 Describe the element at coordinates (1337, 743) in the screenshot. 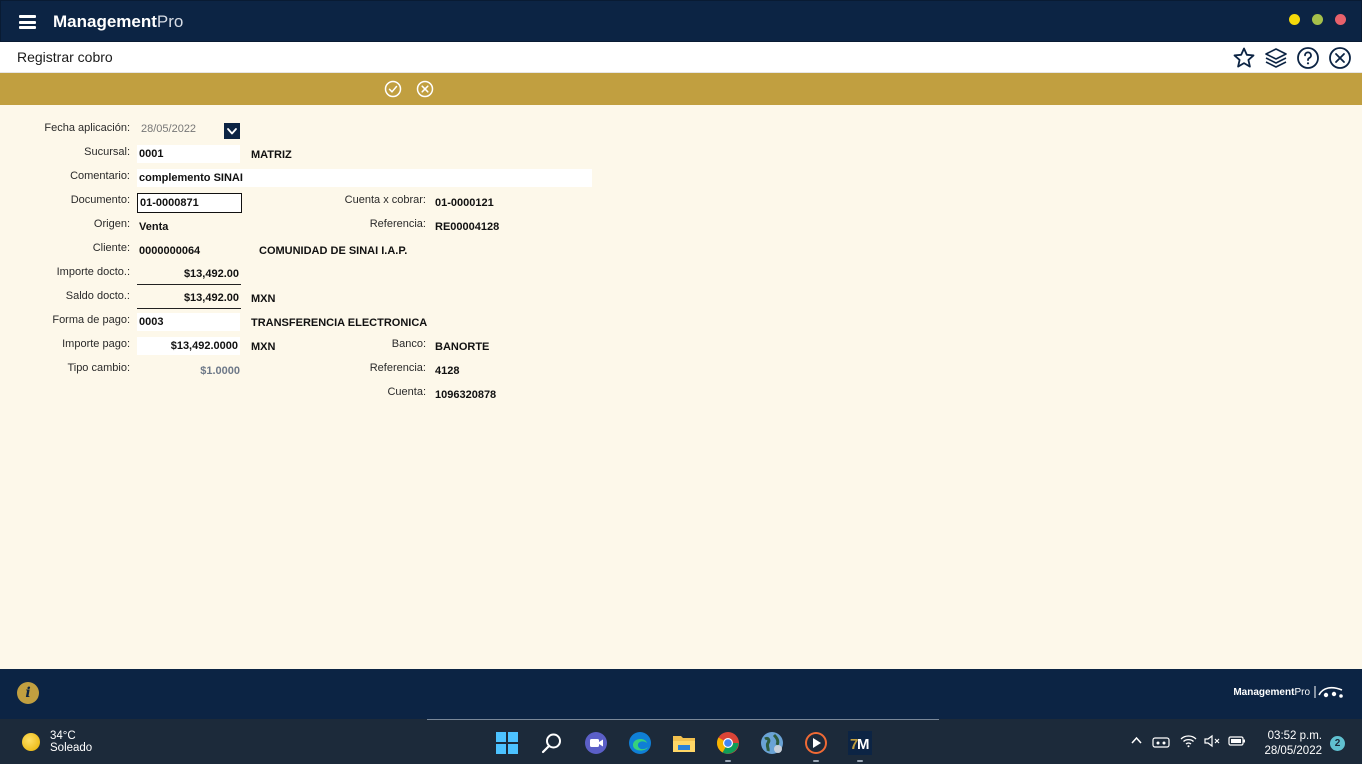

I see `notification-badge: 2` at that location.